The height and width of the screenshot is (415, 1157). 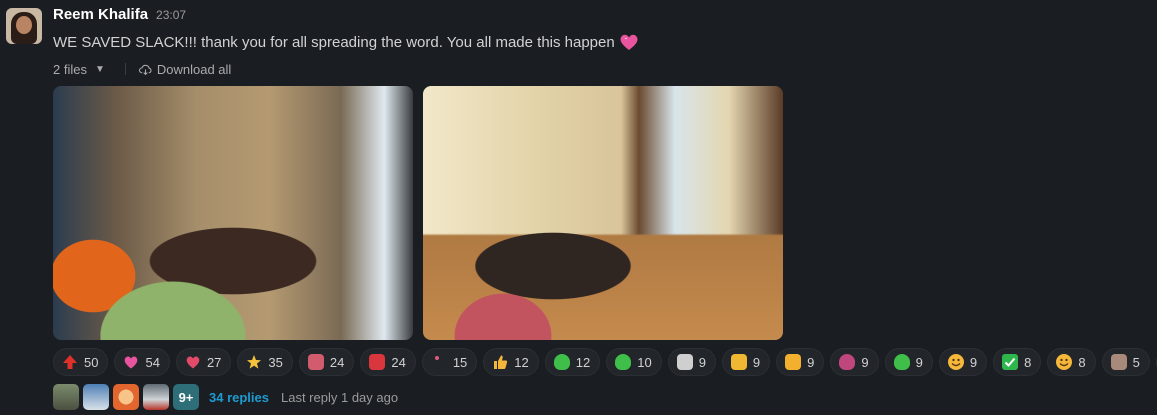 What do you see at coordinates (634, 362) in the screenshot?
I see `reaction-custom-green-blob-2: 10` at bounding box center [634, 362].